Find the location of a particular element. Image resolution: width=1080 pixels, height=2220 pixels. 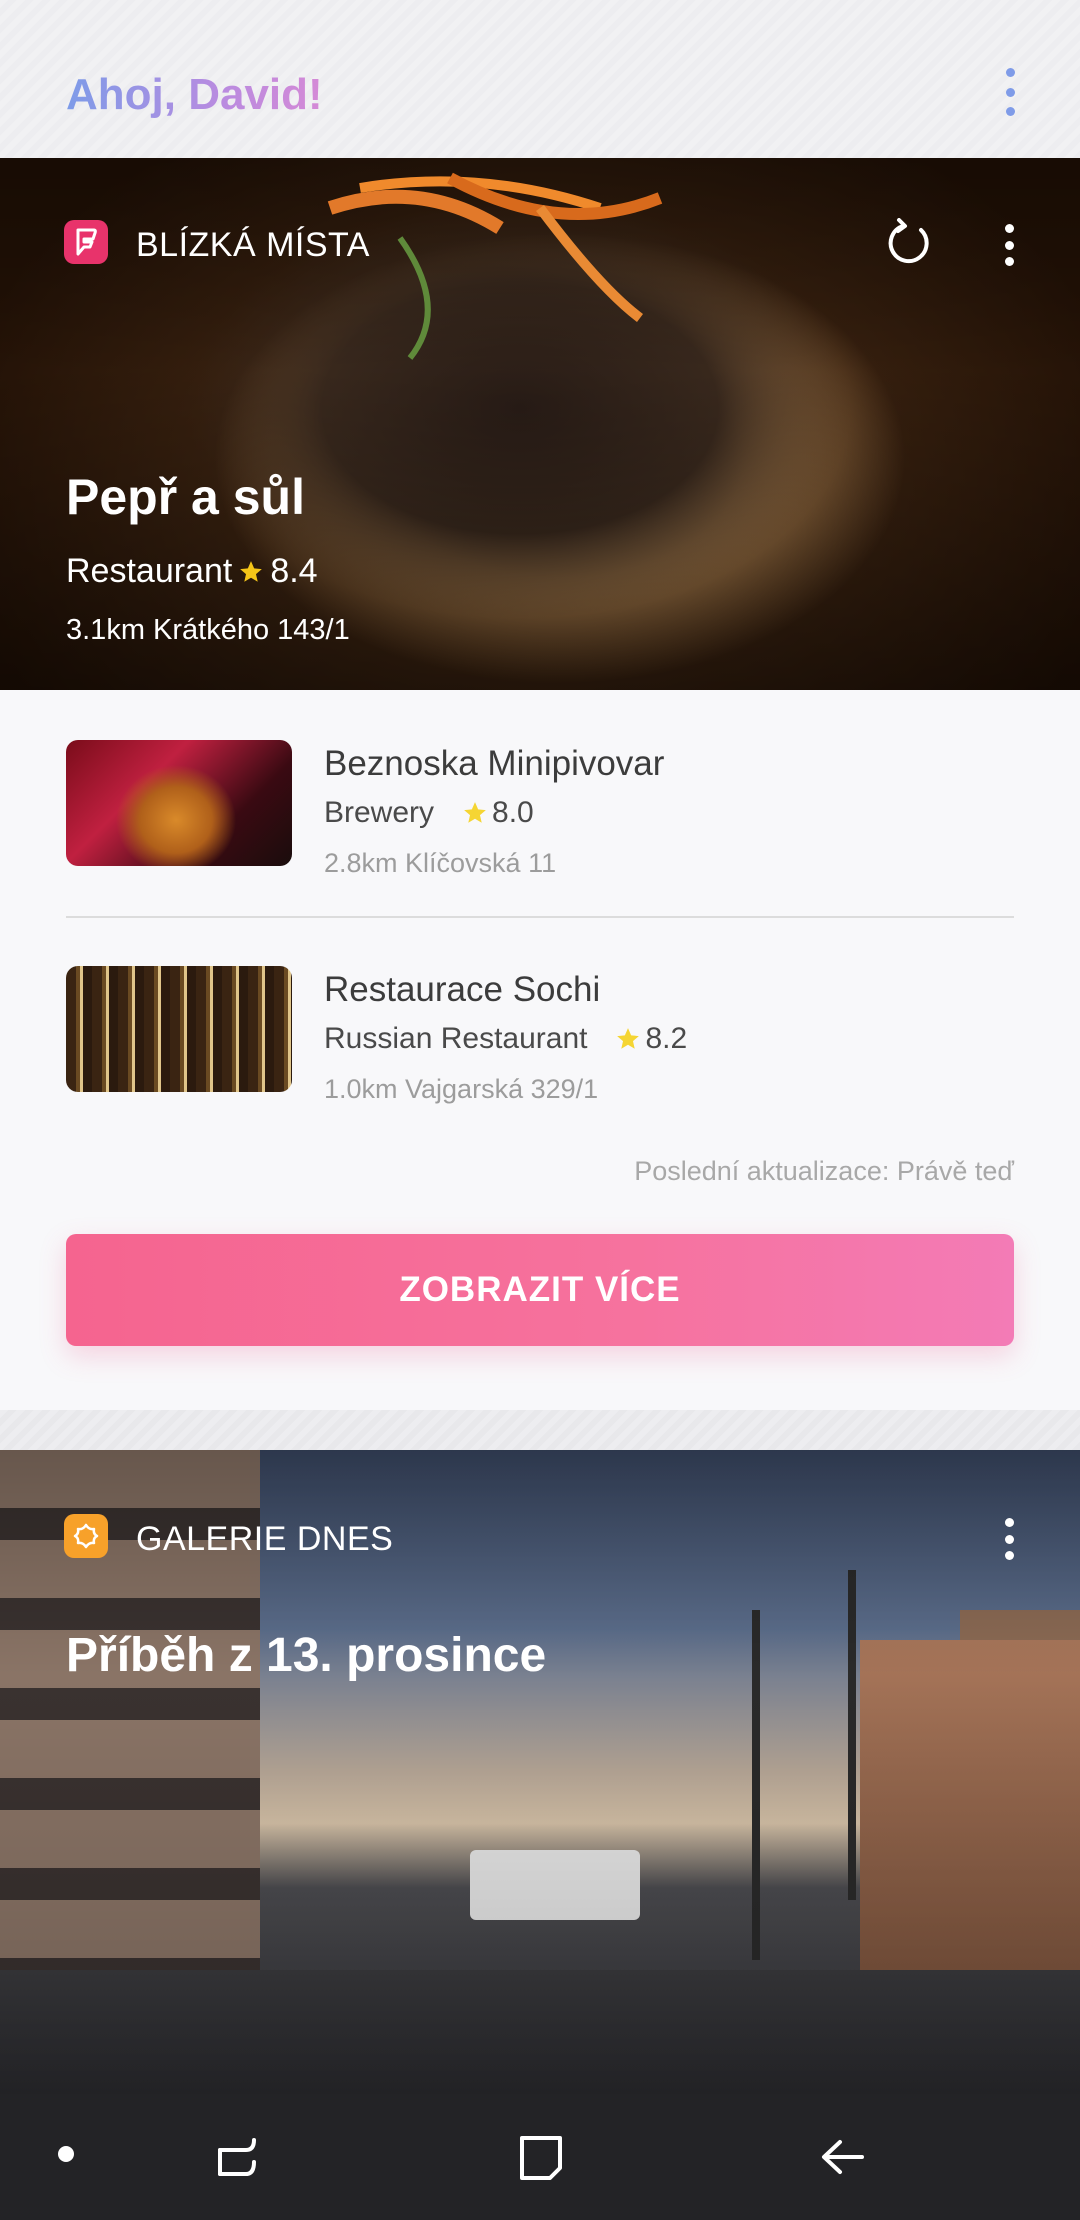

divider is located at coordinates (540, 917).